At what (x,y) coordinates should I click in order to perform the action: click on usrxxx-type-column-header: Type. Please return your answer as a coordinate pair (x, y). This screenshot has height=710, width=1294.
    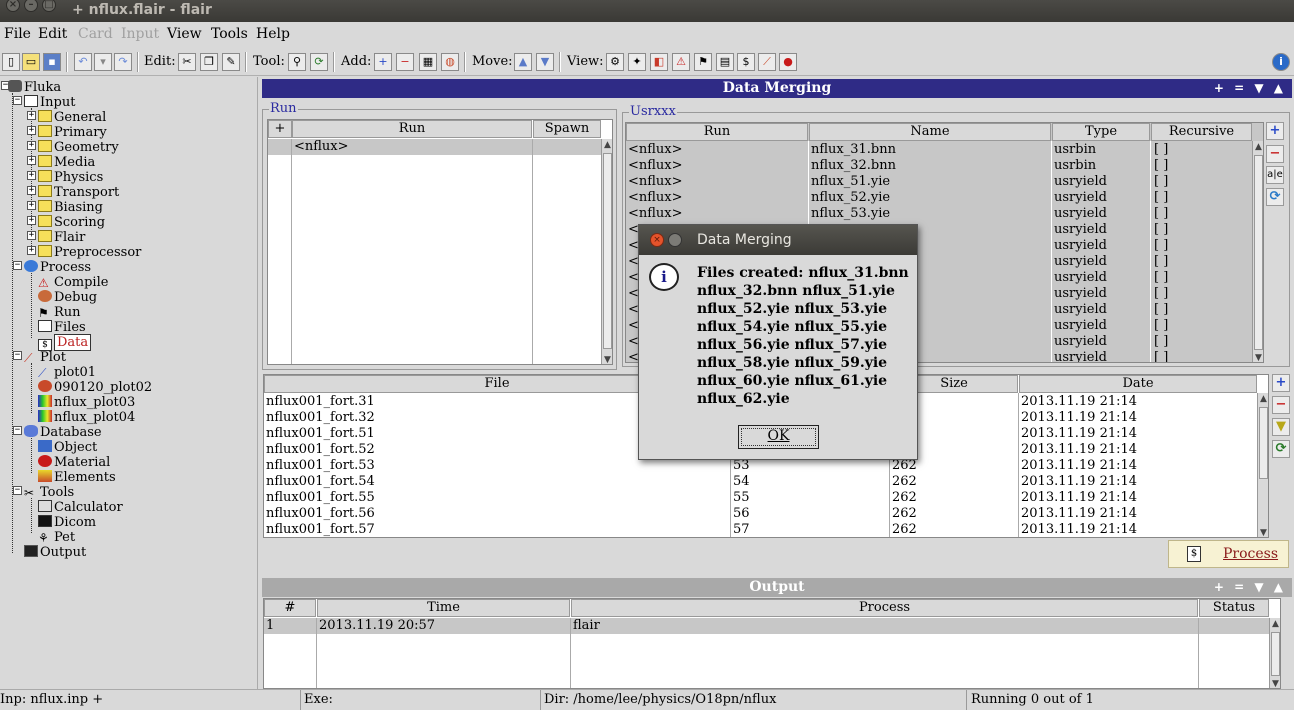
    Looking at the image, I should click on (1101, 132).